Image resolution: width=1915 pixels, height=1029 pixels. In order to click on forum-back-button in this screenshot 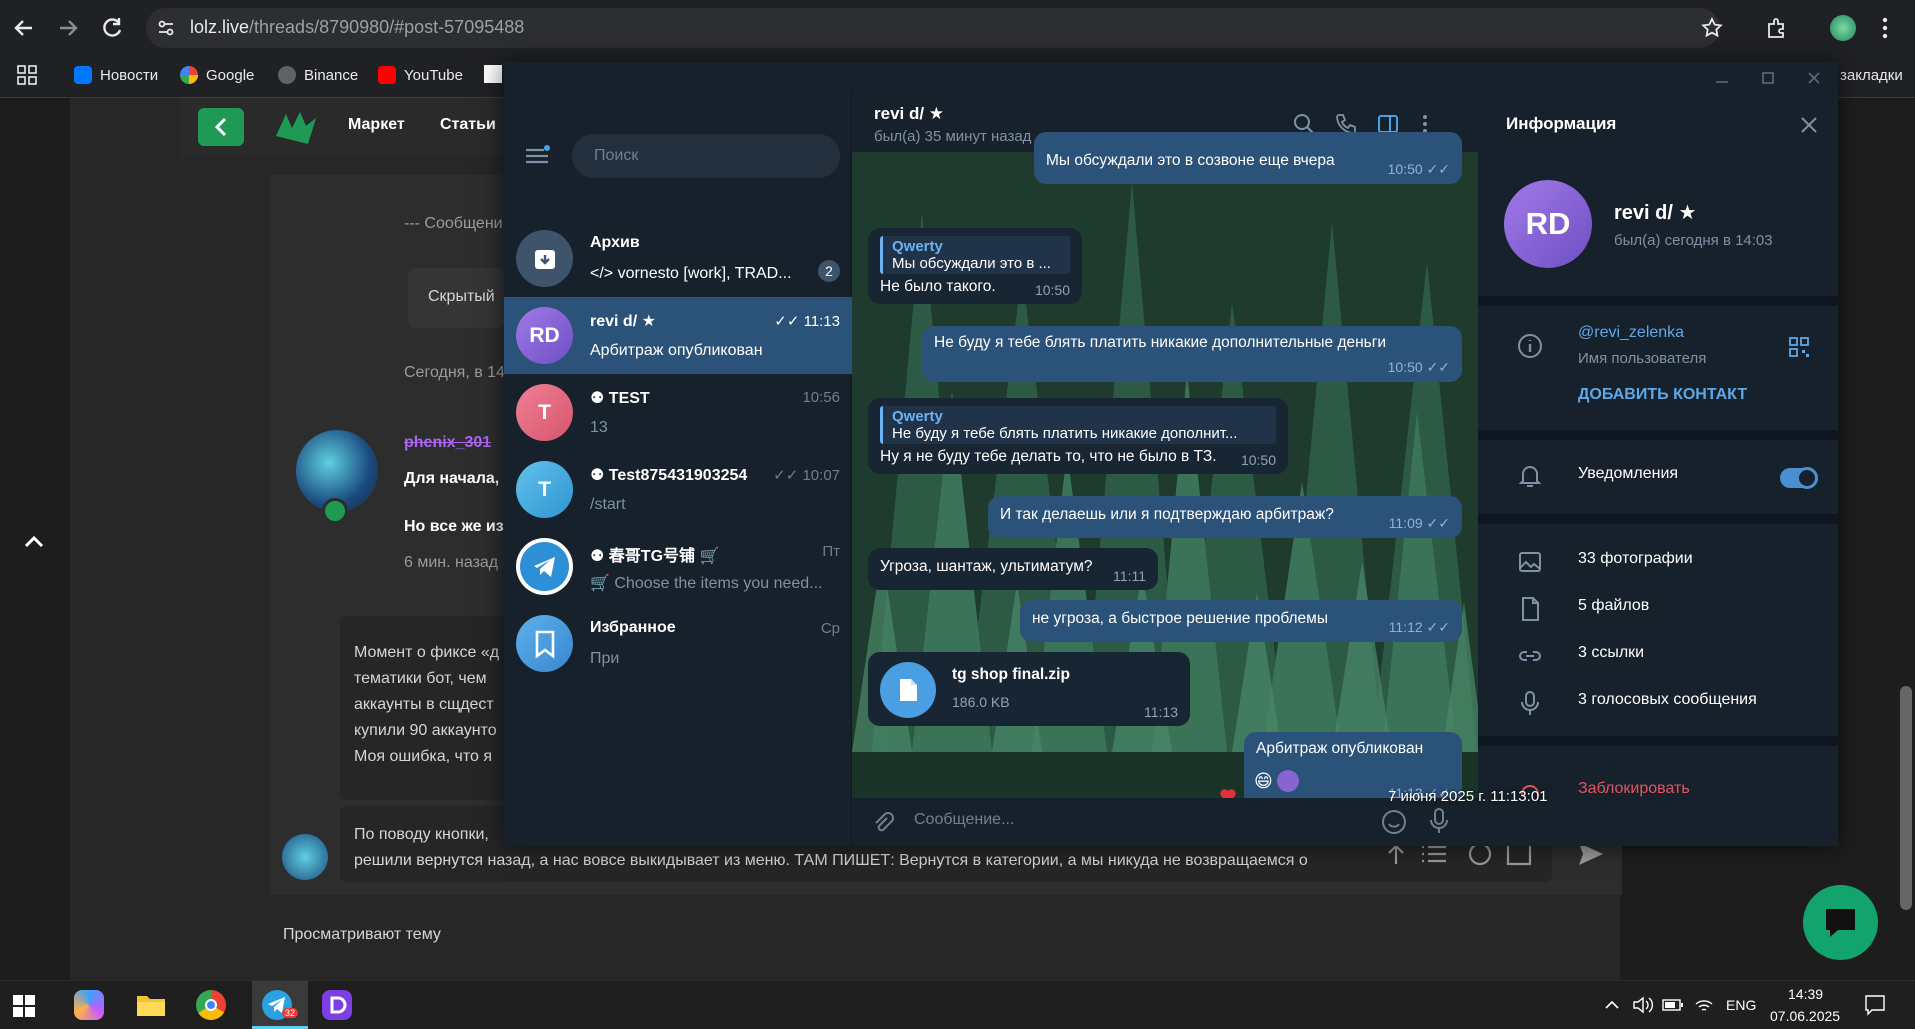, I will do `click(221, 127)`.